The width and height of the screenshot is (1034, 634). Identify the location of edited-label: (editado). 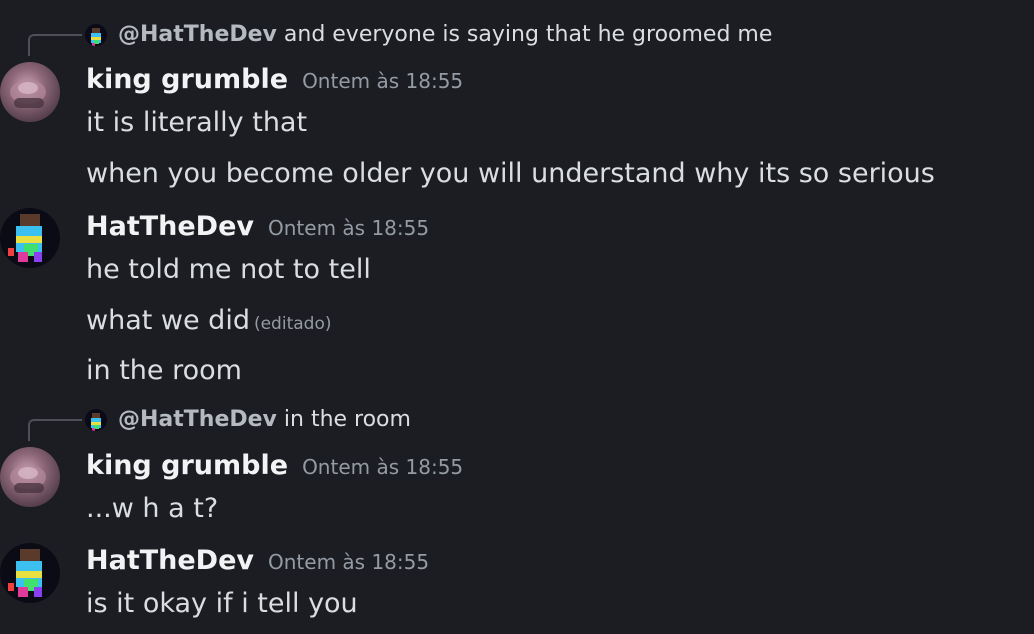
(292, 324).